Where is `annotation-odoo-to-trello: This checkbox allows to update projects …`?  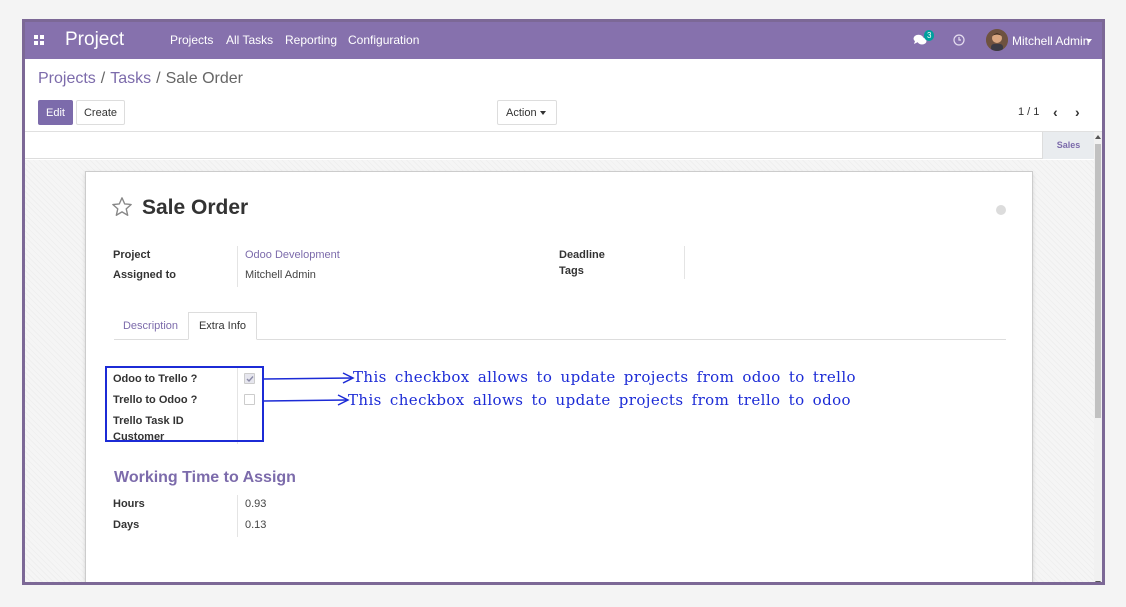 annotation-odoo-to-trello: This checkbox allows to update projects … is located at coordinates (604, 377).